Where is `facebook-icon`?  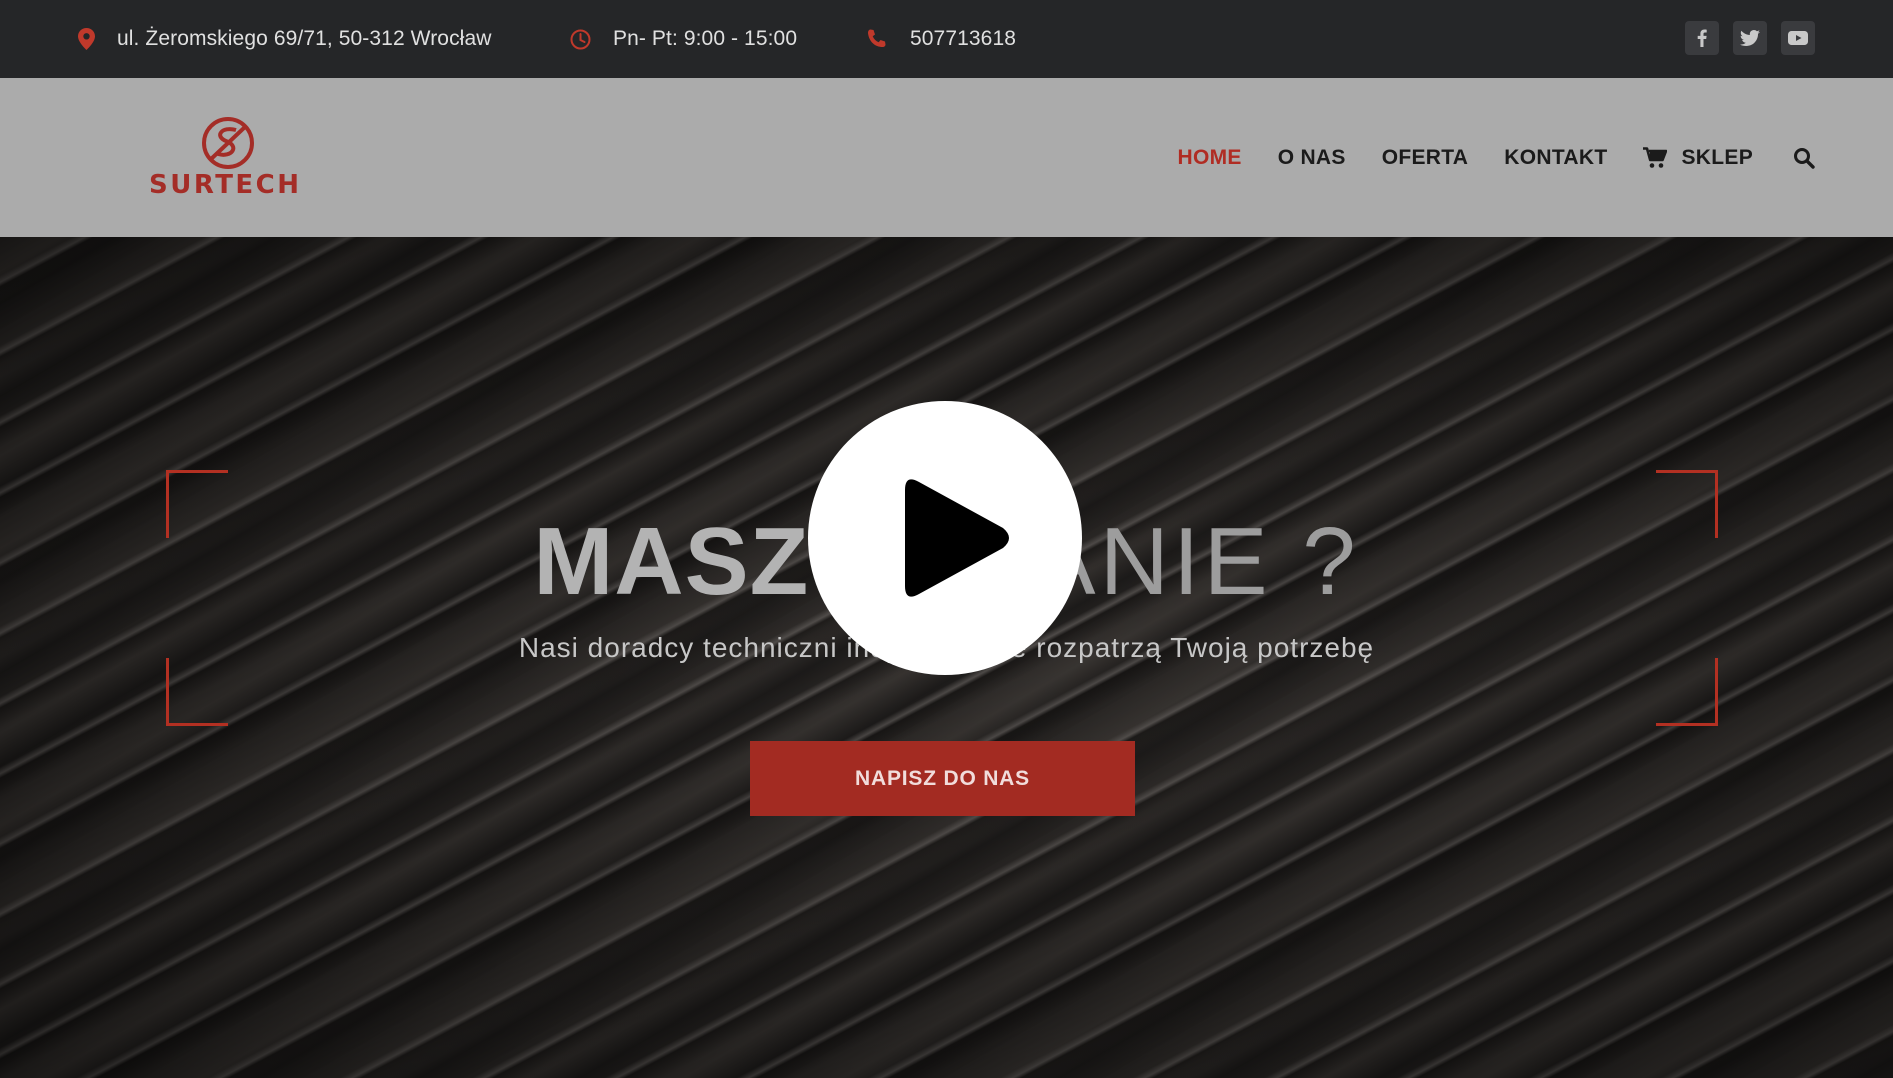 facebook-icon is located at coordinates (1702, 38).